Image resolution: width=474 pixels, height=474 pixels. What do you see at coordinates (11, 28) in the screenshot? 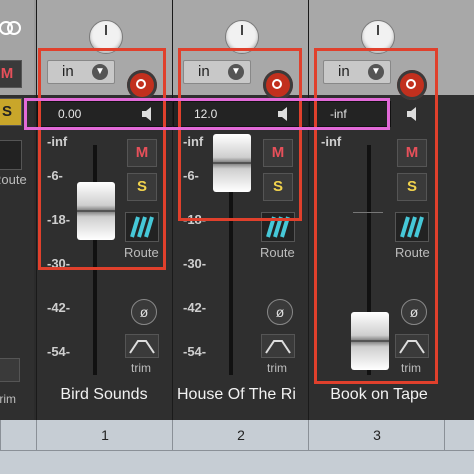
I see `link-rings-icon` at bounding box center [11, 28].